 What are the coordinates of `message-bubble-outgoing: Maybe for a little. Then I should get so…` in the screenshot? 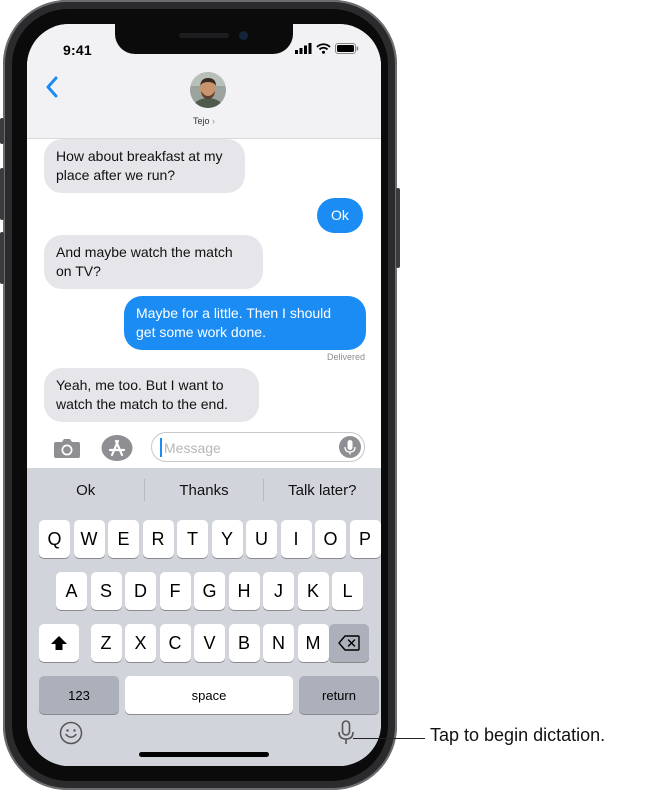 It's located at (245, 323).